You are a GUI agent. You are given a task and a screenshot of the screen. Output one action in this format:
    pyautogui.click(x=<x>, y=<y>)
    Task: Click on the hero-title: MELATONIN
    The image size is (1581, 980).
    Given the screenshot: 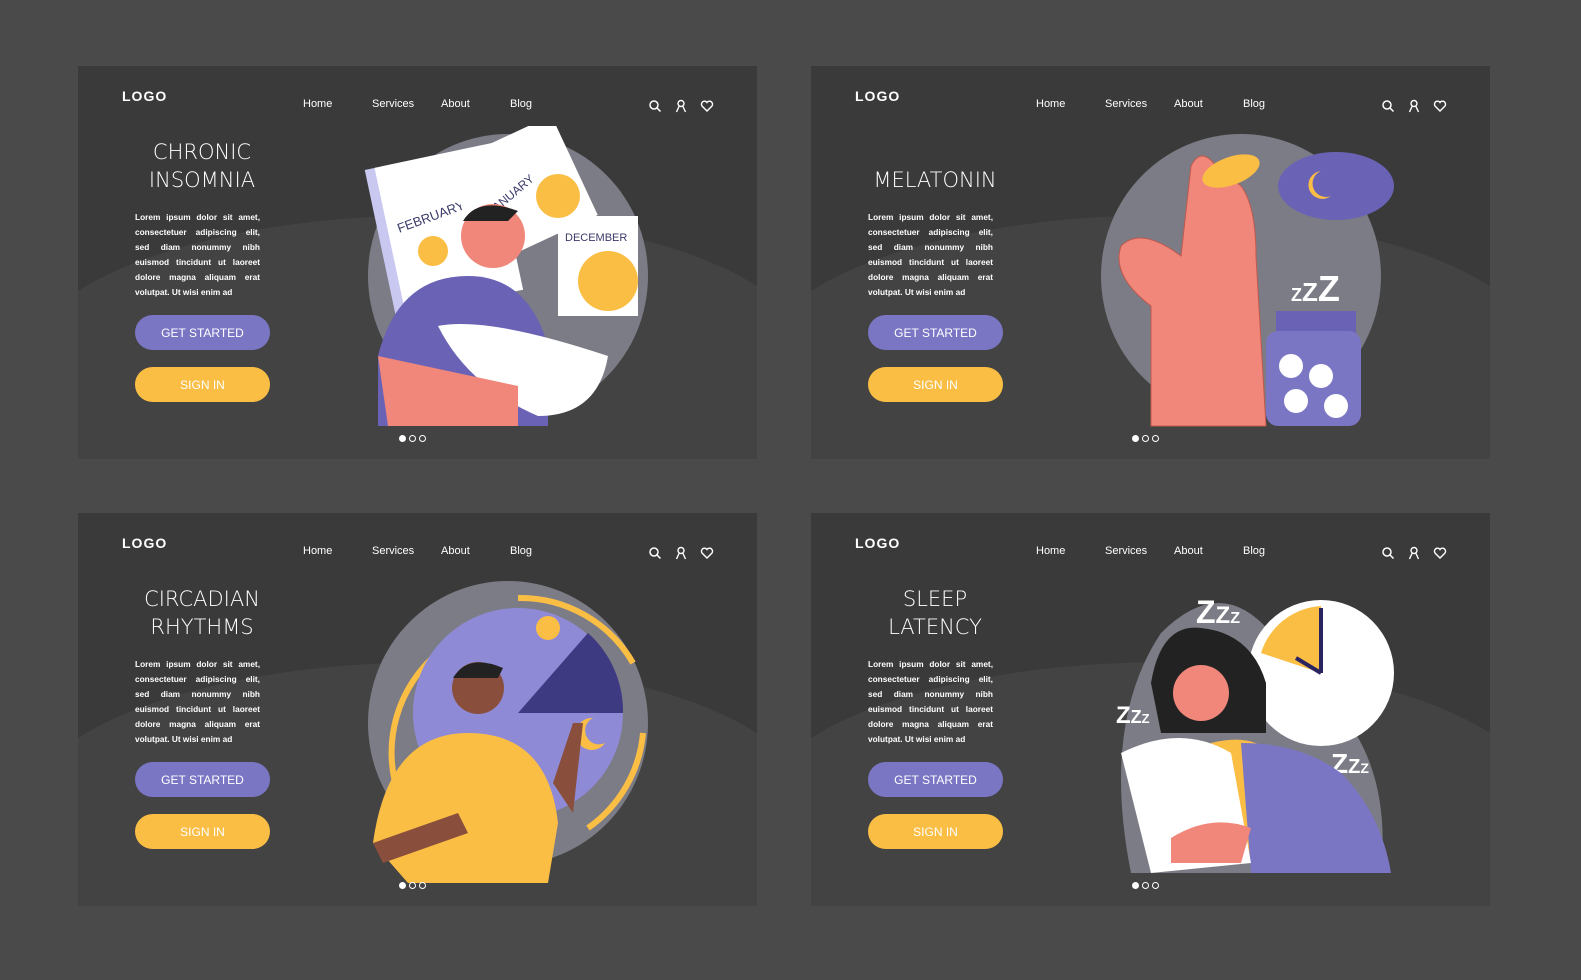 What is the action you would take?
    pyautogui.click(x=935, y=180)
    